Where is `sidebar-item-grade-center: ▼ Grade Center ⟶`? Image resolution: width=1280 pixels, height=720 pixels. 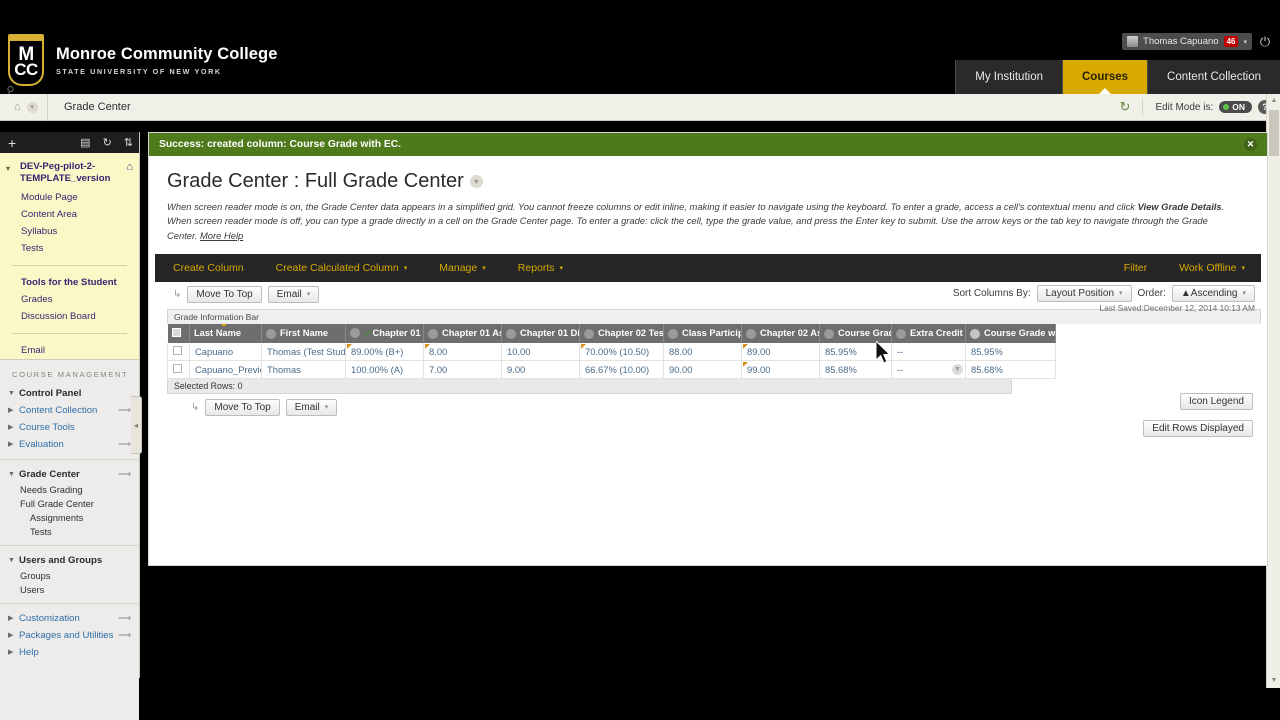 sidebar-item-grade-center: ▼ Grade Center ⟶ is located at coordinates (69, 474).